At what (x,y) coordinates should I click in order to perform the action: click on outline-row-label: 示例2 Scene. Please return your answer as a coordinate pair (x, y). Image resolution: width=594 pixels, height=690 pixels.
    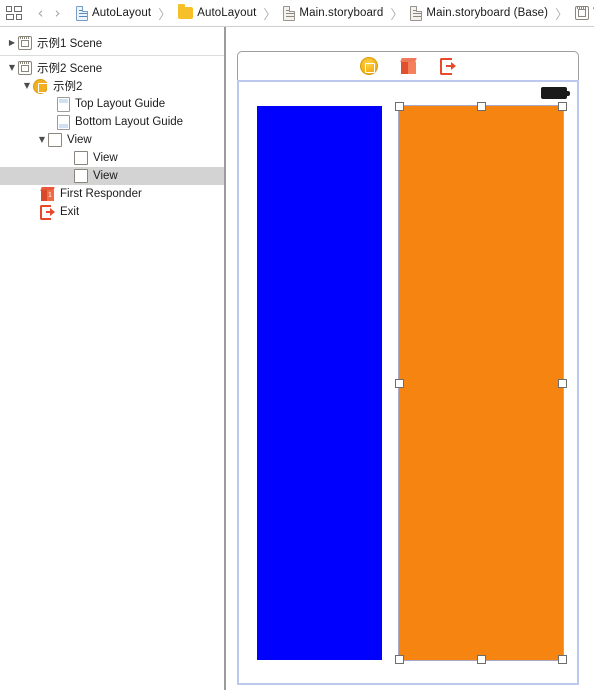
    Looking at the image, I should click on (70, 69).